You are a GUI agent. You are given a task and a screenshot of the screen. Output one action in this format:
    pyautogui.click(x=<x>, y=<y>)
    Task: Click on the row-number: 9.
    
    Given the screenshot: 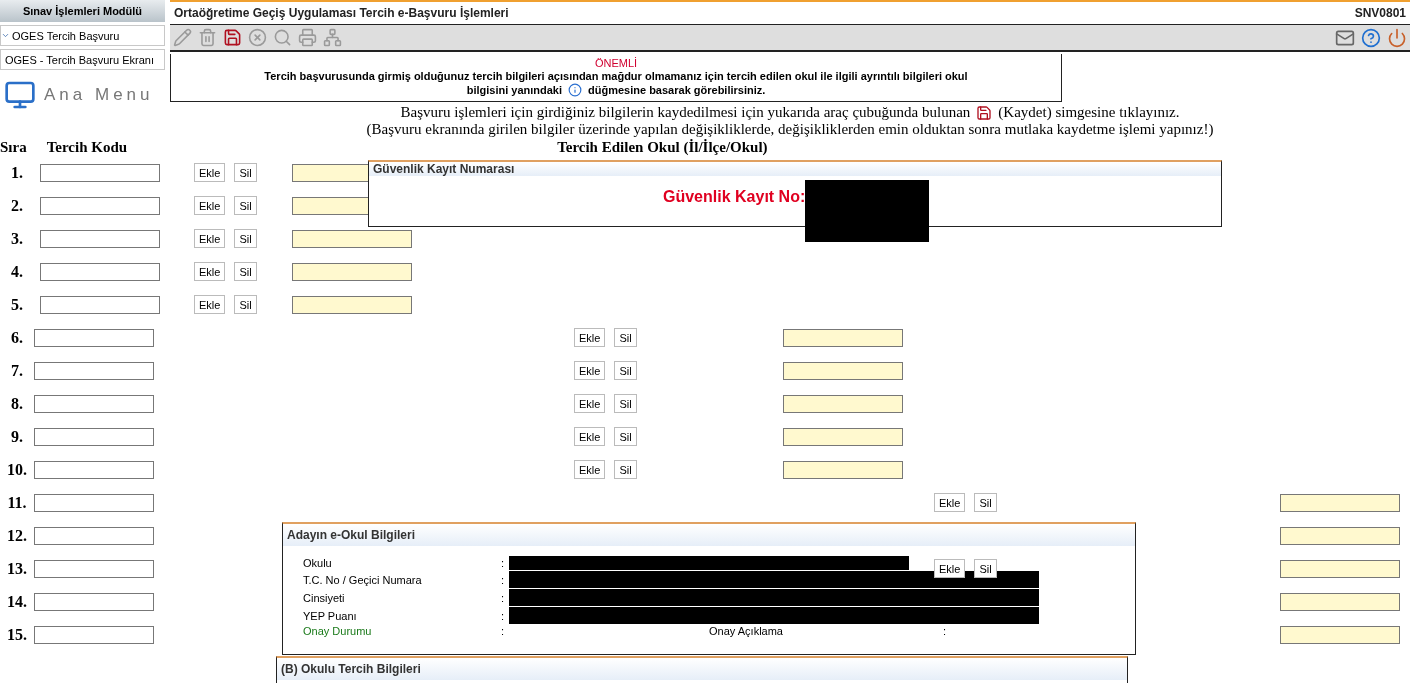 What is the action you would take?
    pyautogui.click(x=17, y=436)
    